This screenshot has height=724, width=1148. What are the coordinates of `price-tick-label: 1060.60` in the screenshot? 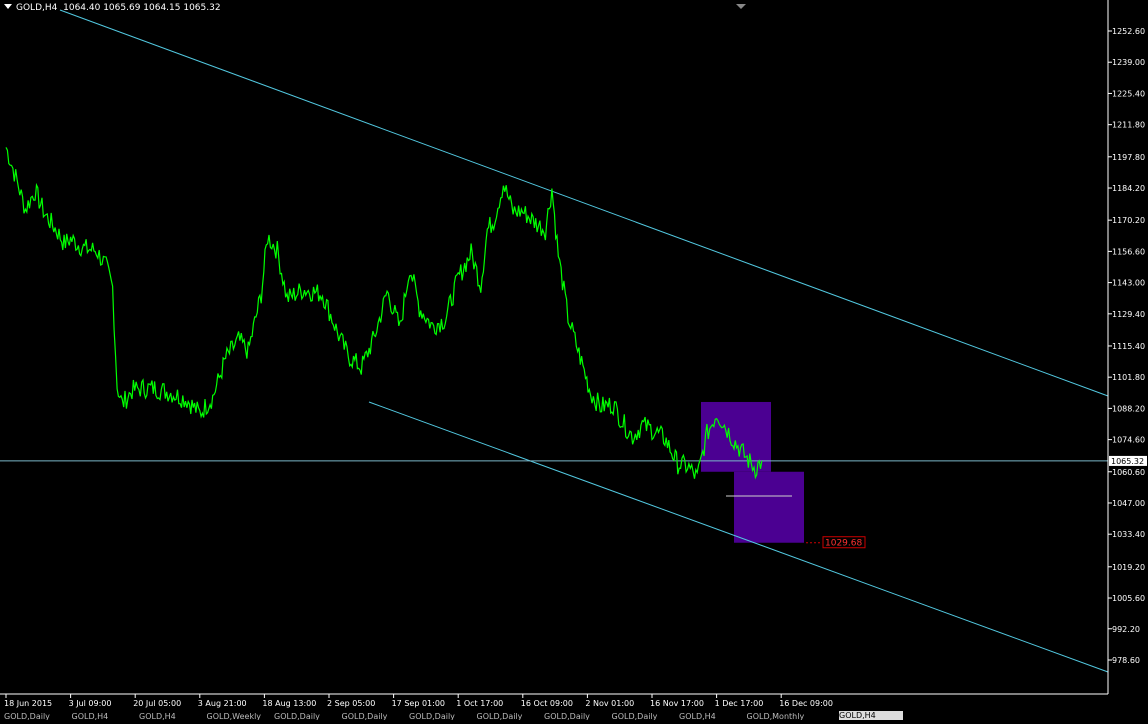 It's located at (1128, 472).